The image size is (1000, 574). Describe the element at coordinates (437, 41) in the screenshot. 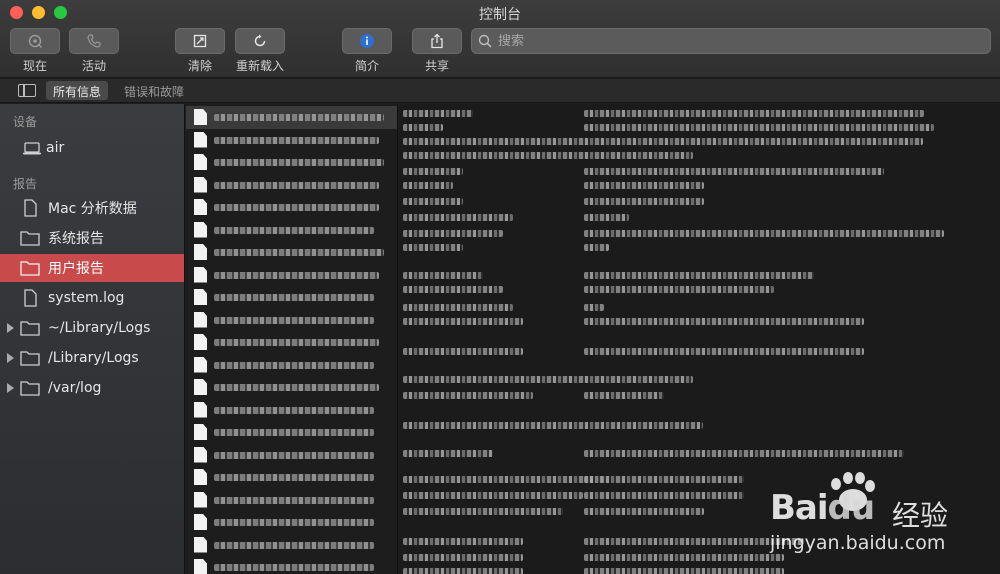

I see `share-button` at that location.